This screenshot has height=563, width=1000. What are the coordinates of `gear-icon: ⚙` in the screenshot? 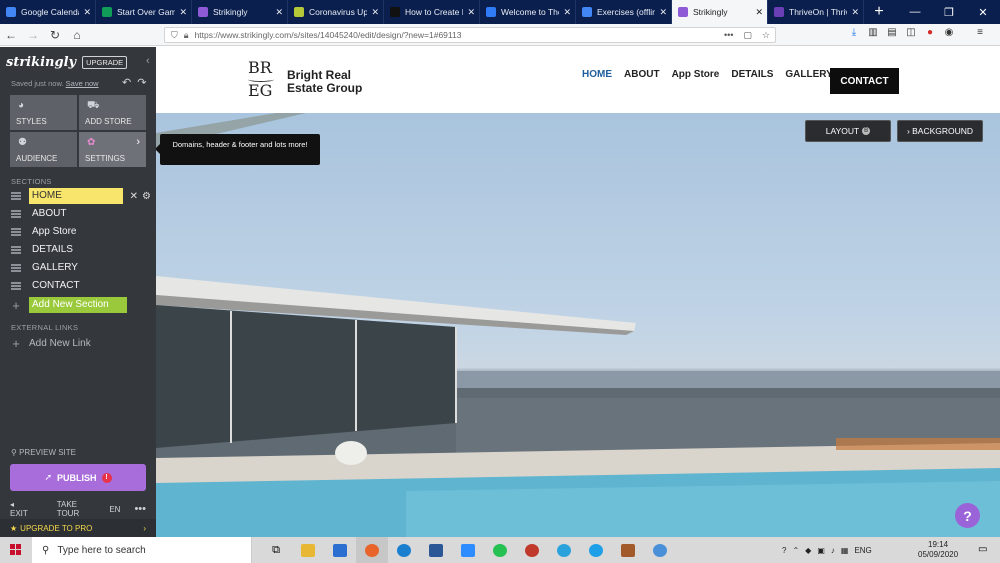 It's located at (146, 196).